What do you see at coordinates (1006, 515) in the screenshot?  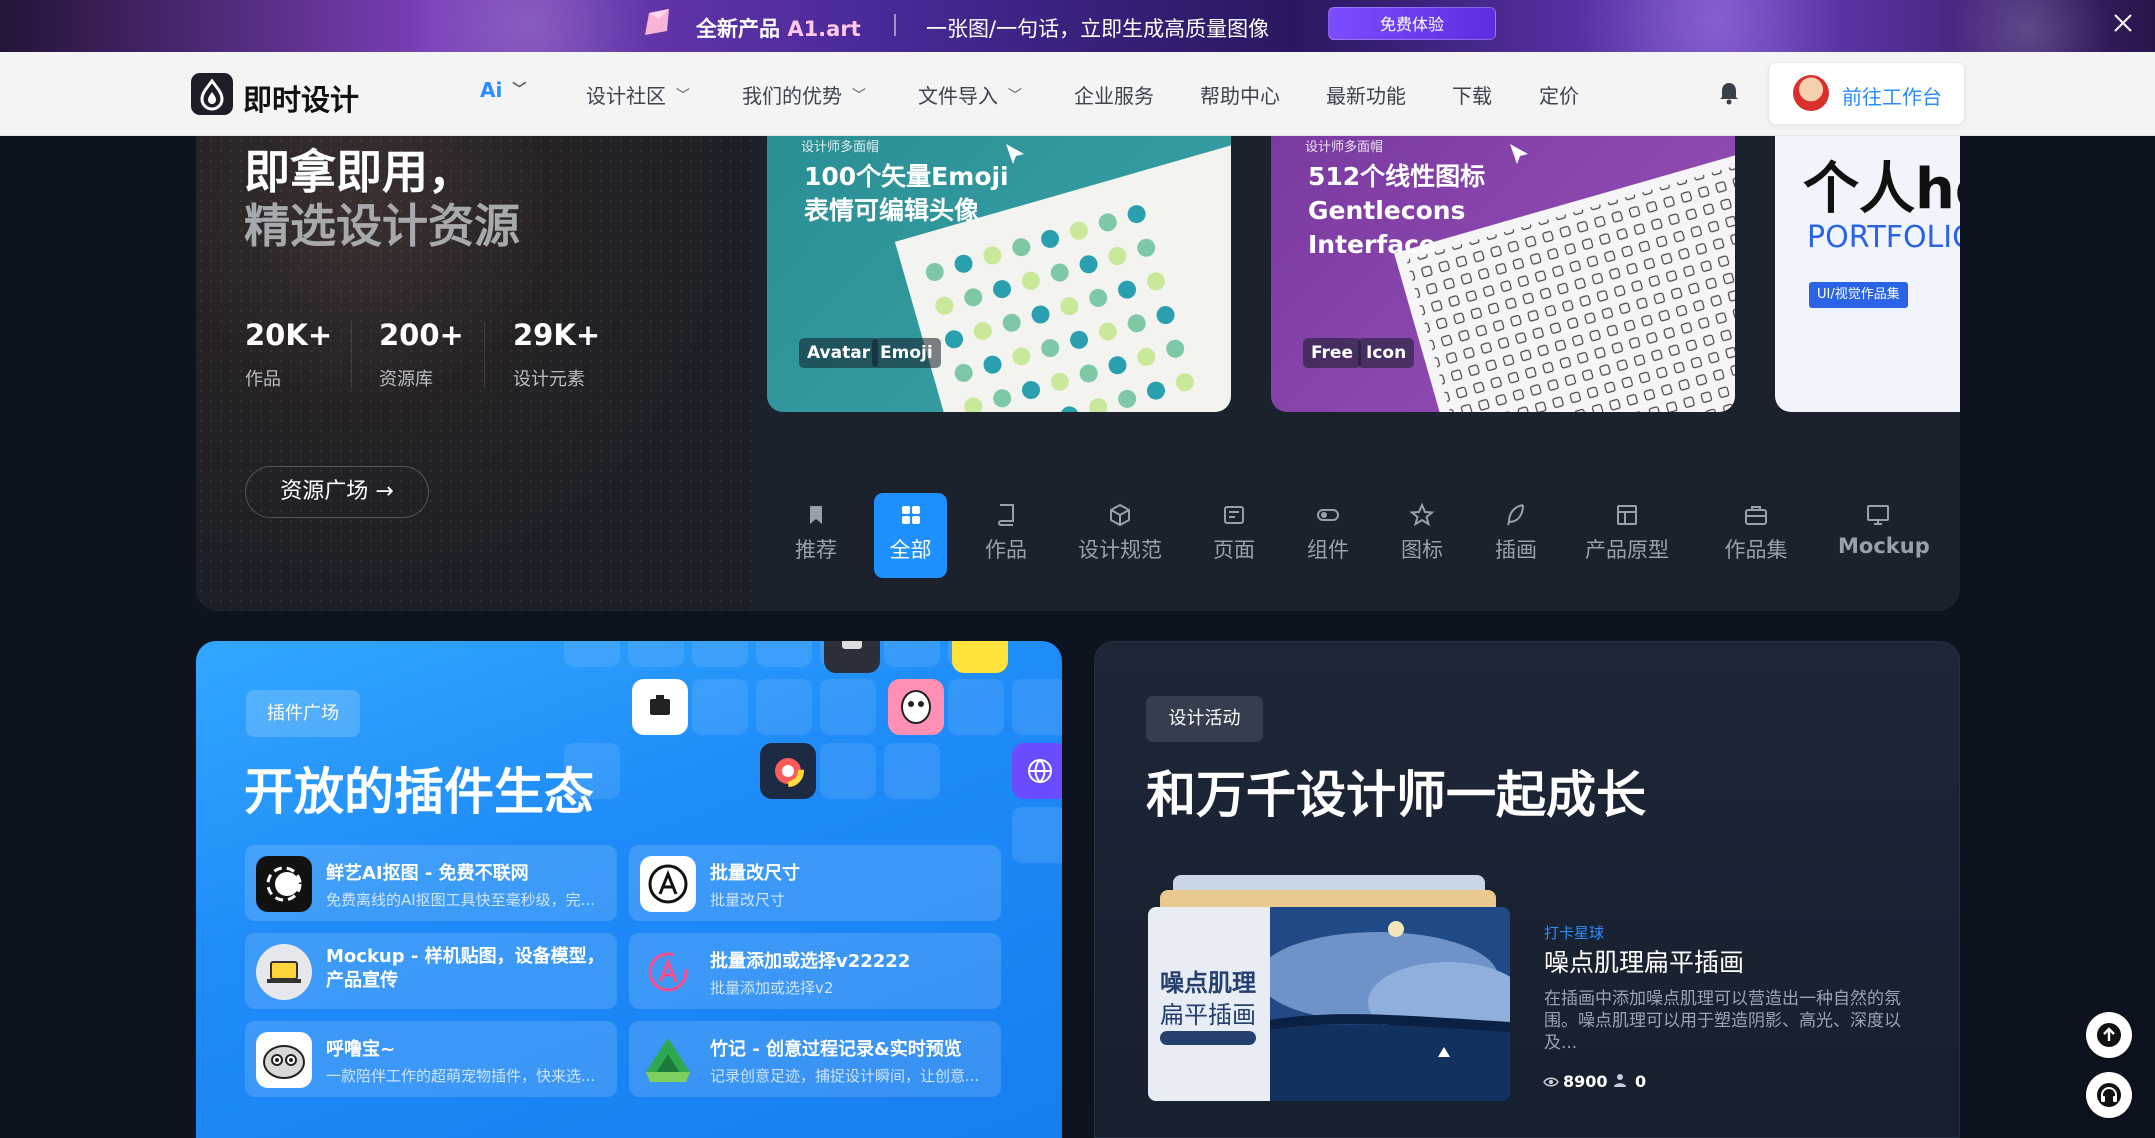 I see `book-icon` at bounding box center [1006, 515].